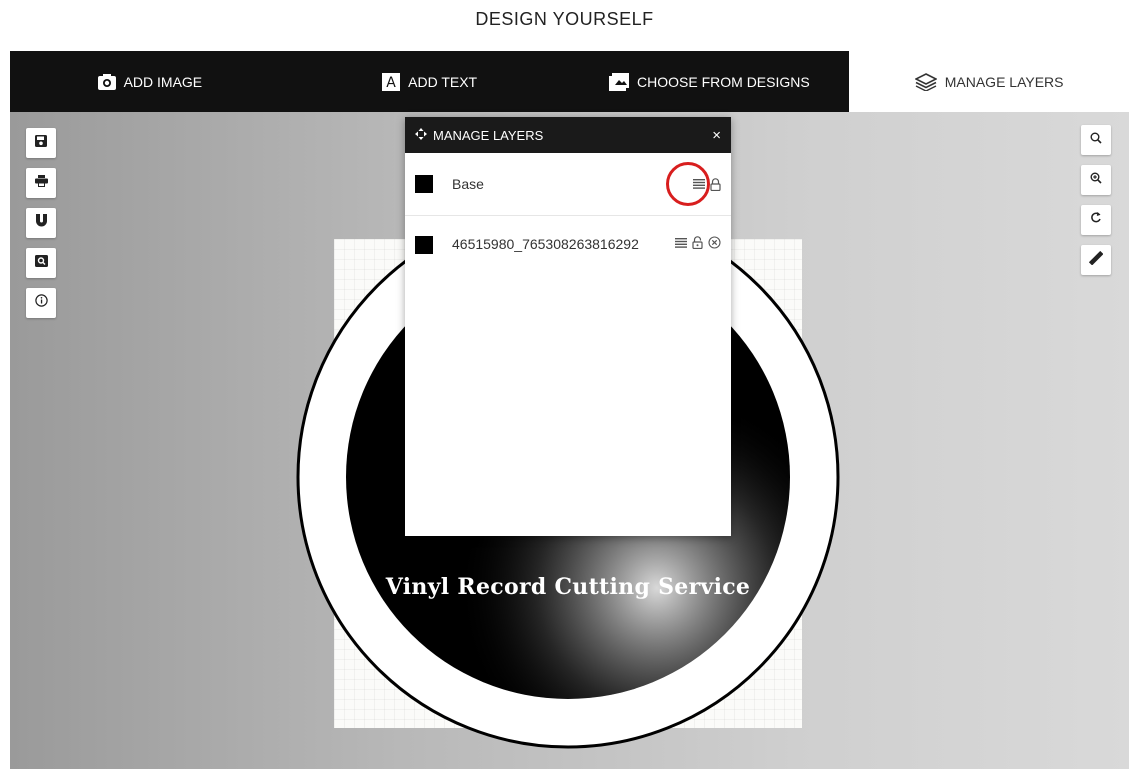 Image resolution: width=1129 pixels, height=769 pixels. I want to click on zoom-in-icon, so click(1096, 180).